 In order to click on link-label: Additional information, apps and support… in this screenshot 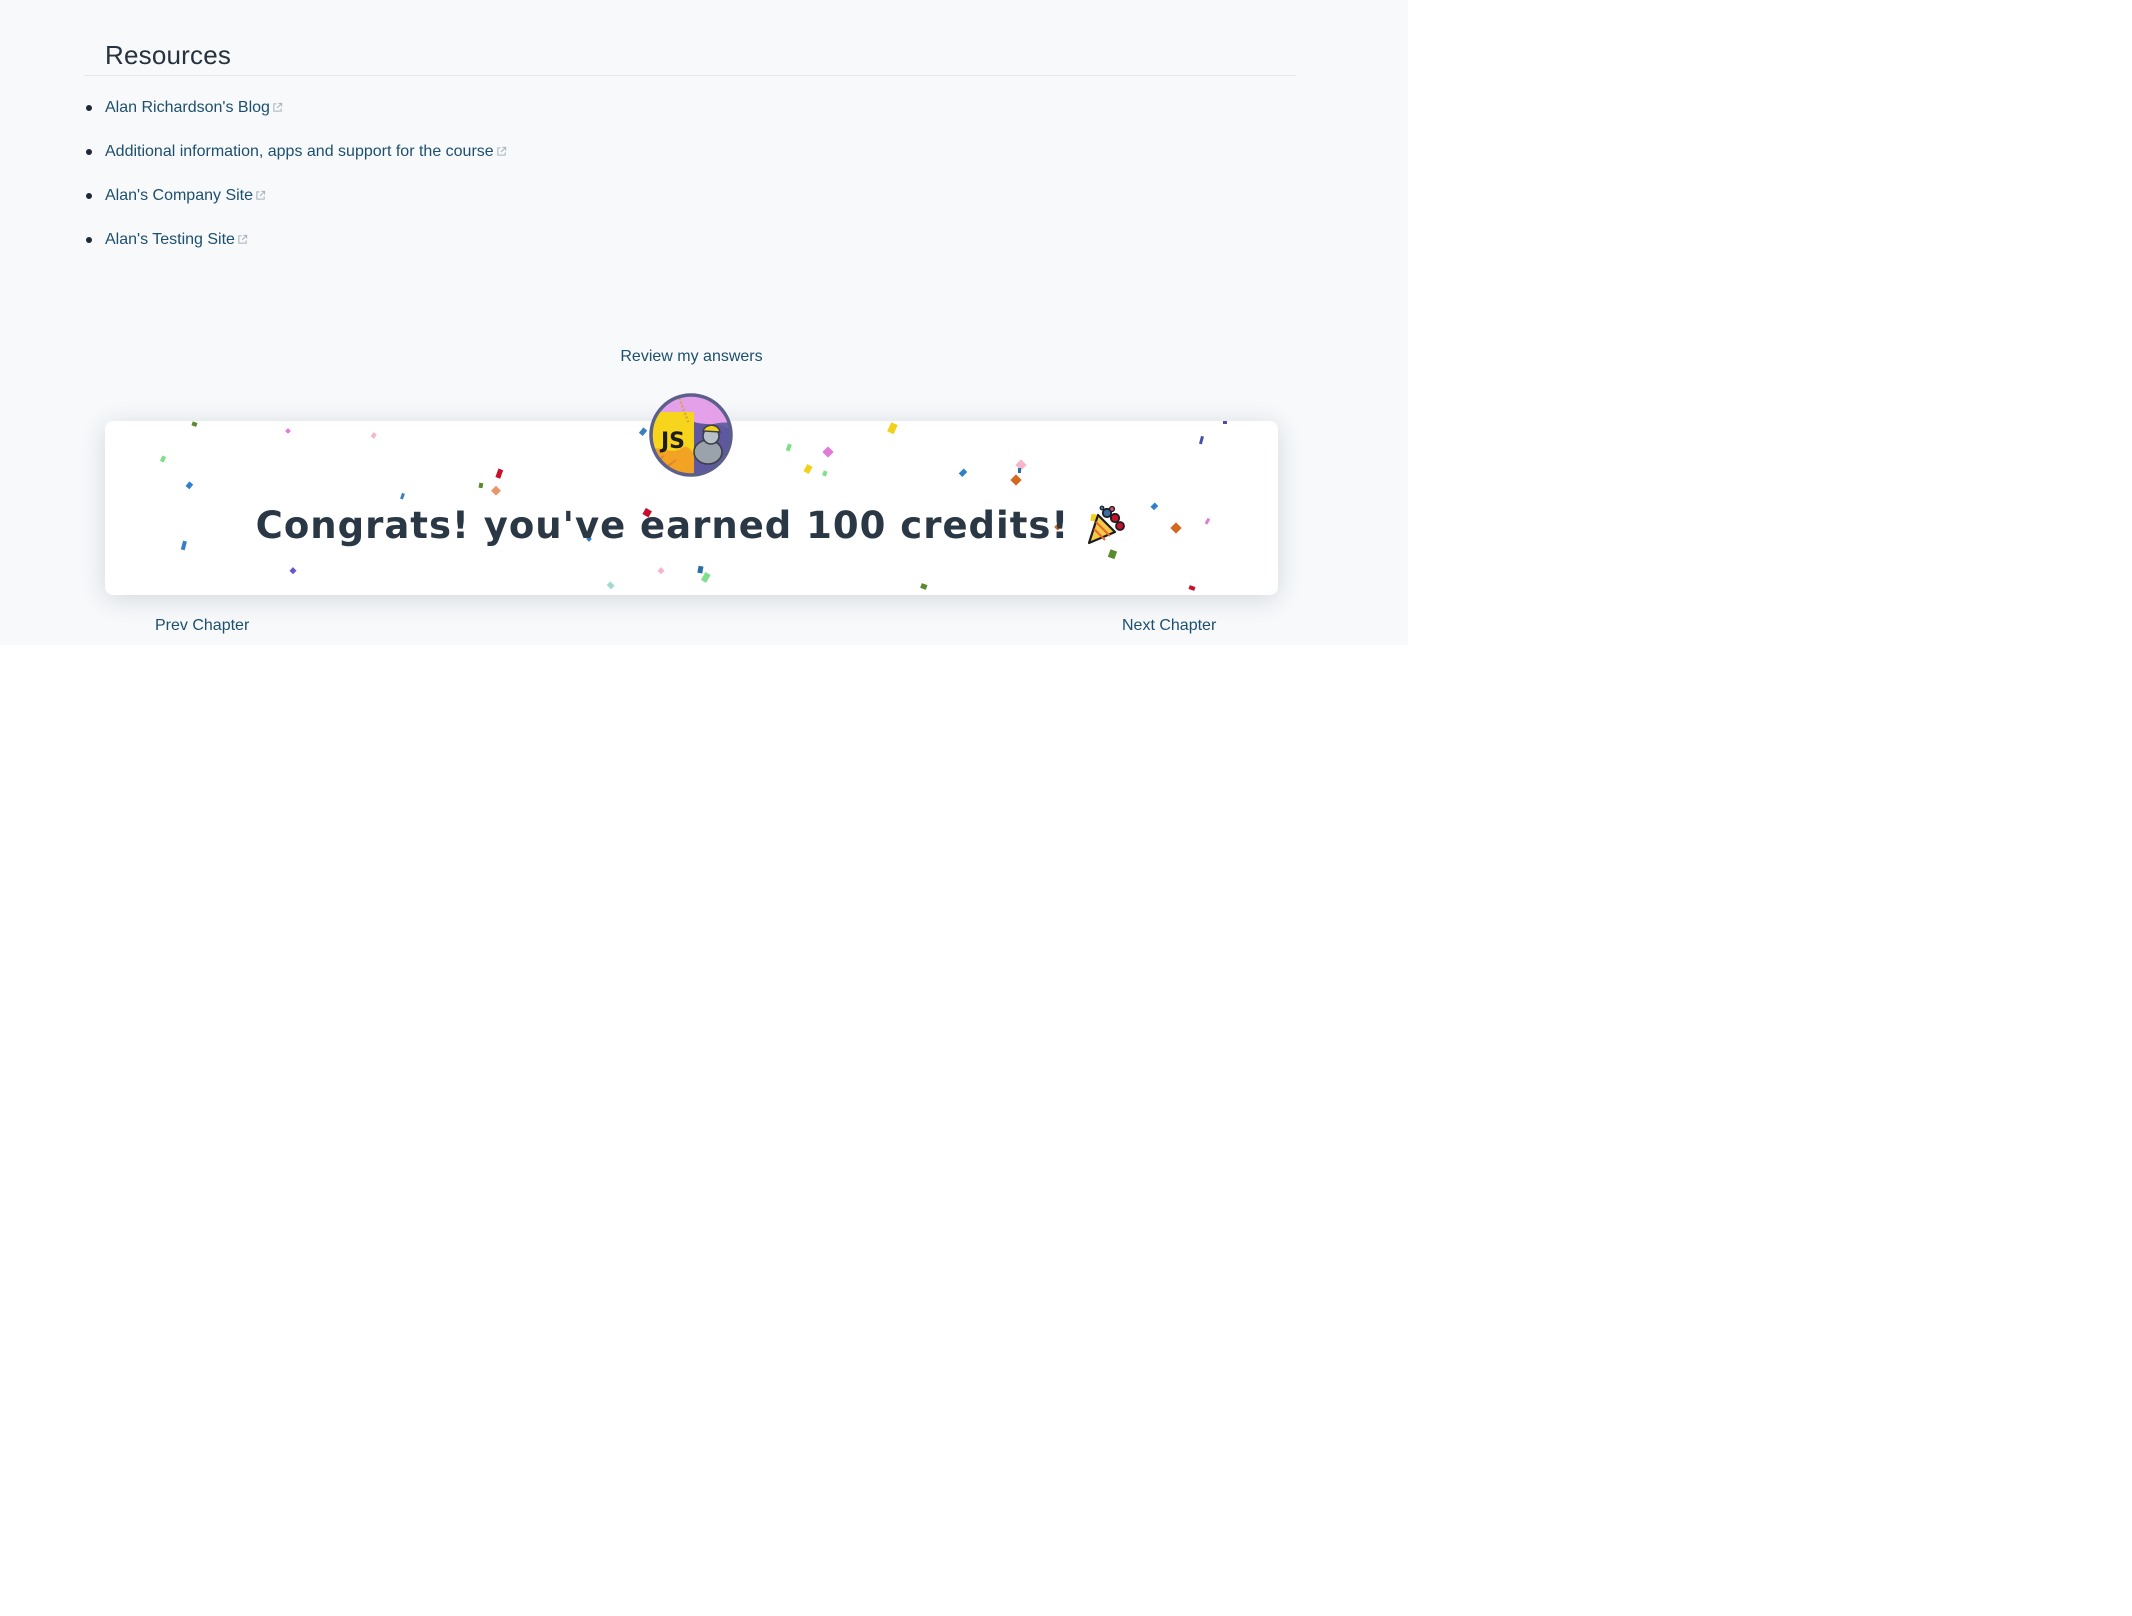, I will do `click(299, 151)`.